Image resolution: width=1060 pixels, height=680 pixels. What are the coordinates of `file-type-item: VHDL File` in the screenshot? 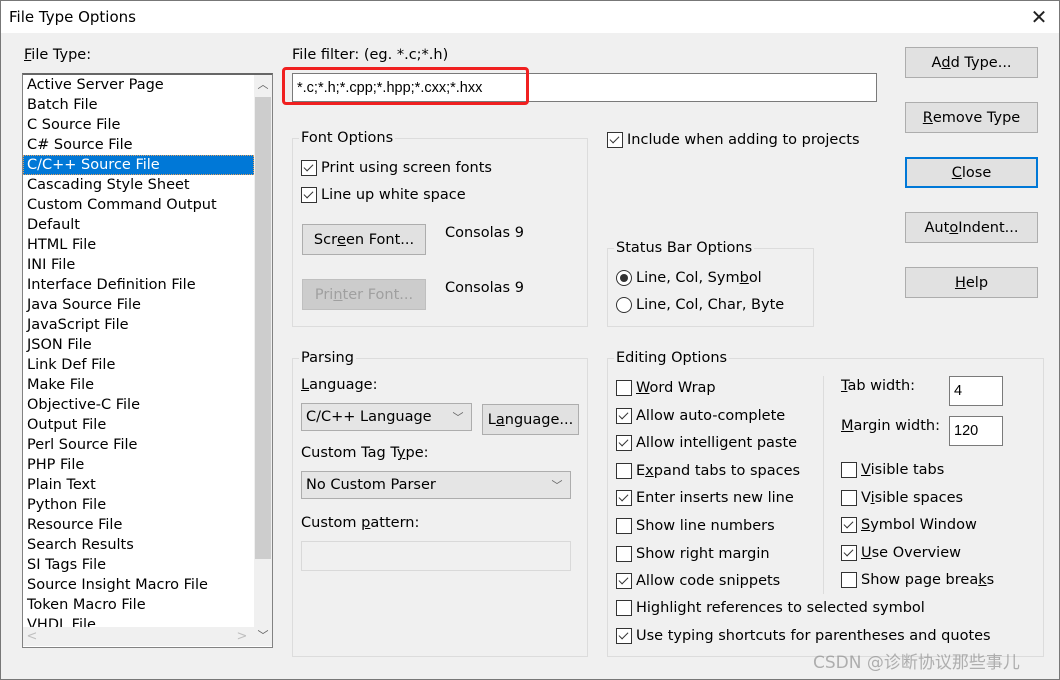 It's located at (138, 621).